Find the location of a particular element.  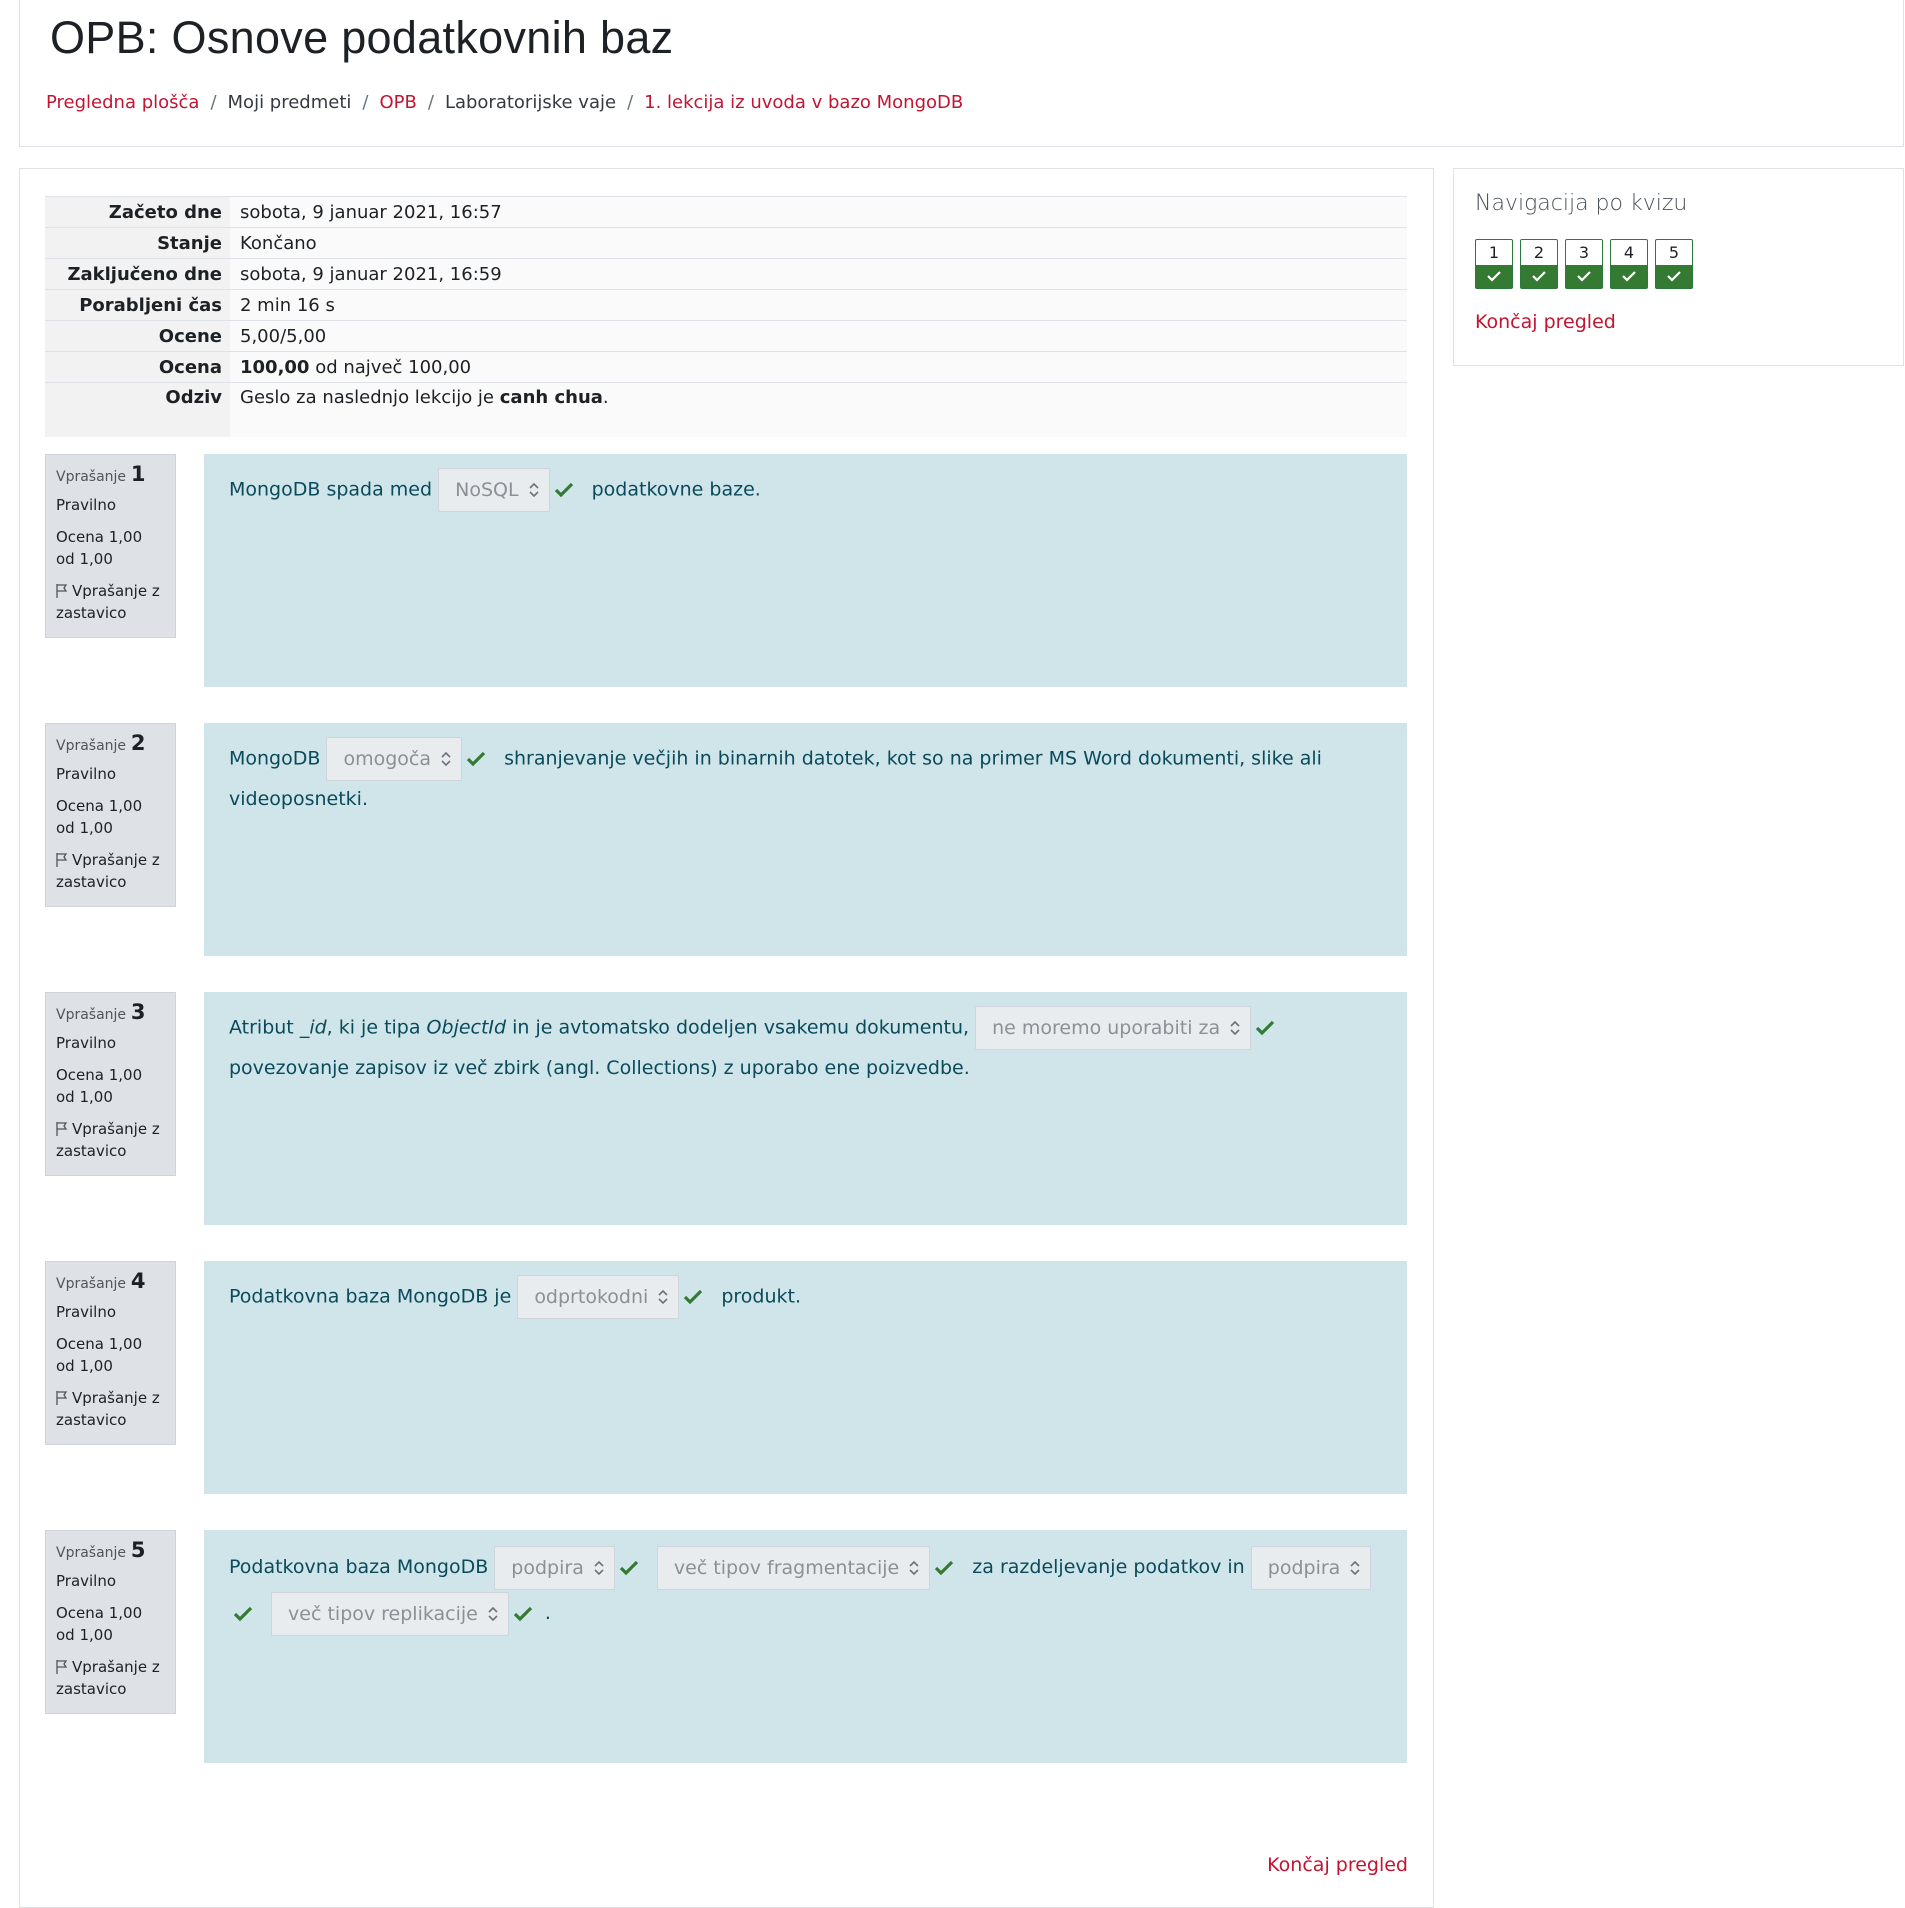

quiz-nav-number: 3 is located at coordinates (1584, 252).